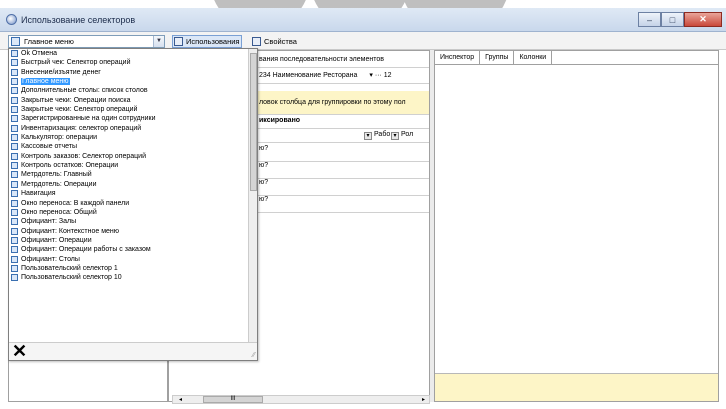 The image size is (726, 409). I want to click on col-rol-header: Рол, so click(407, 134).